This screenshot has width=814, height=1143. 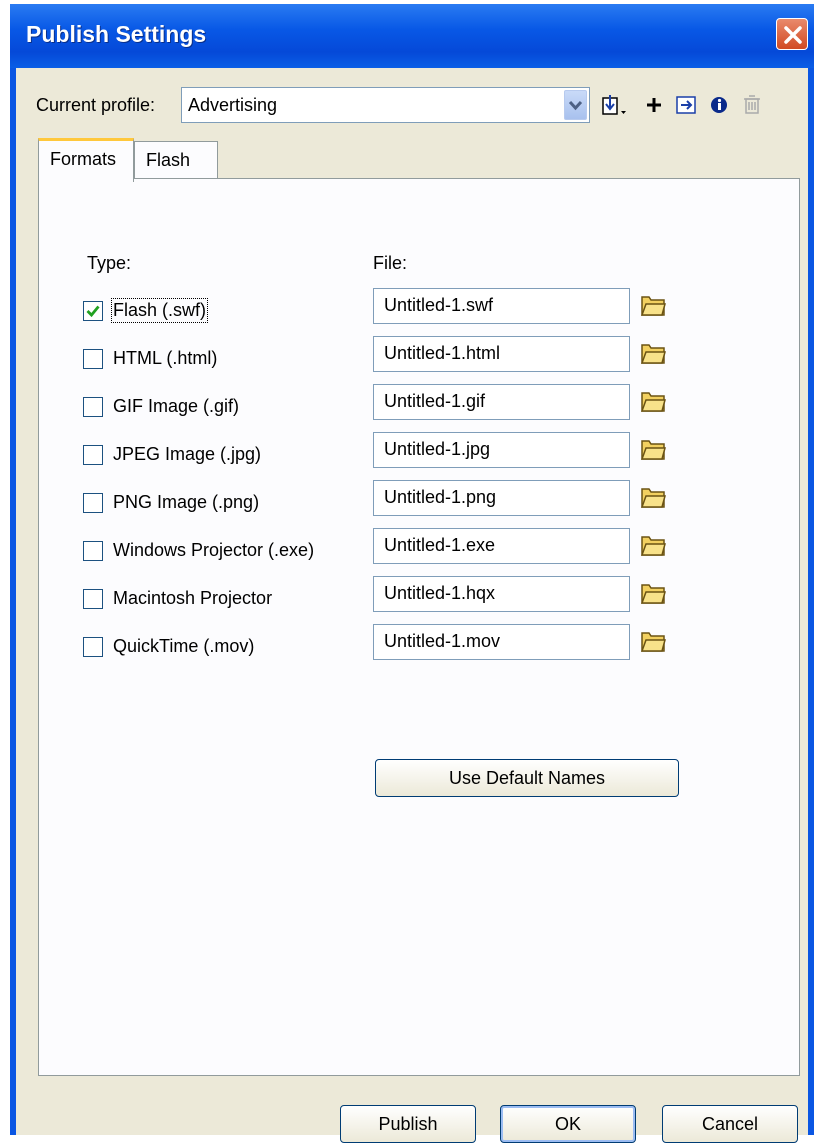 What do you see at coordinates (93, 599) in the screenshot?
I see `macintosh-projector-checkbox` at bounding box center [93, 599].